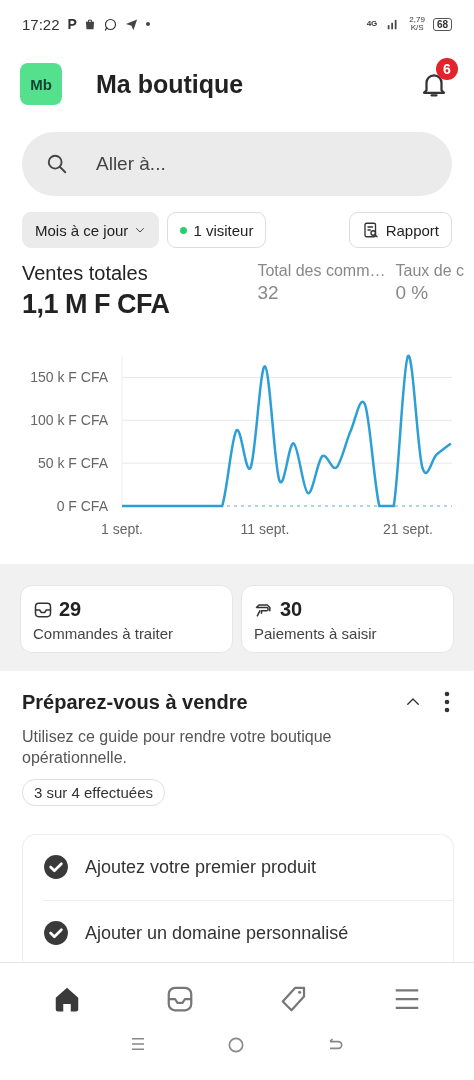  I want to click on task-count: 30, so click(291, 609).